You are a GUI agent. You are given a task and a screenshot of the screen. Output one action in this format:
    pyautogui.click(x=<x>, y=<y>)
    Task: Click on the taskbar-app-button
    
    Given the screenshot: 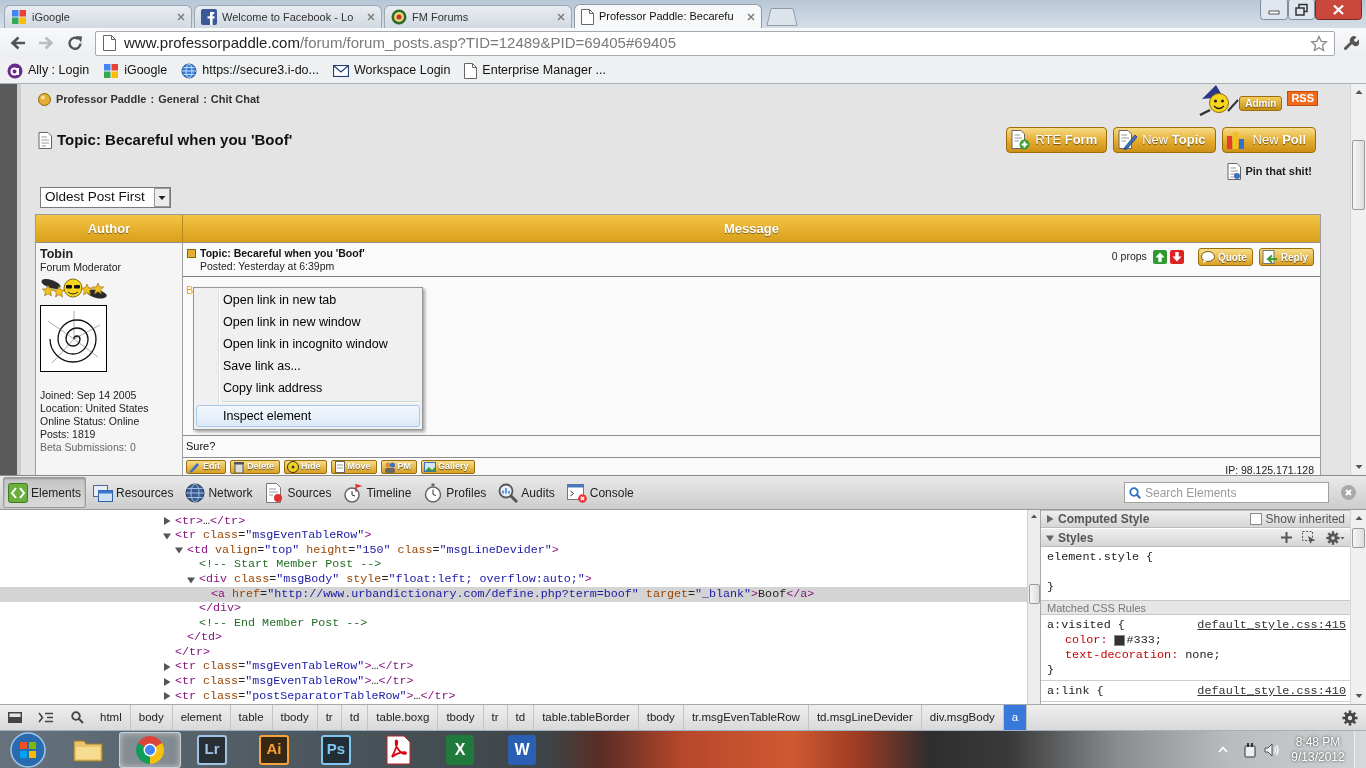 What is the action you would take?
    pyautogui.click(x=150, y=749)
    